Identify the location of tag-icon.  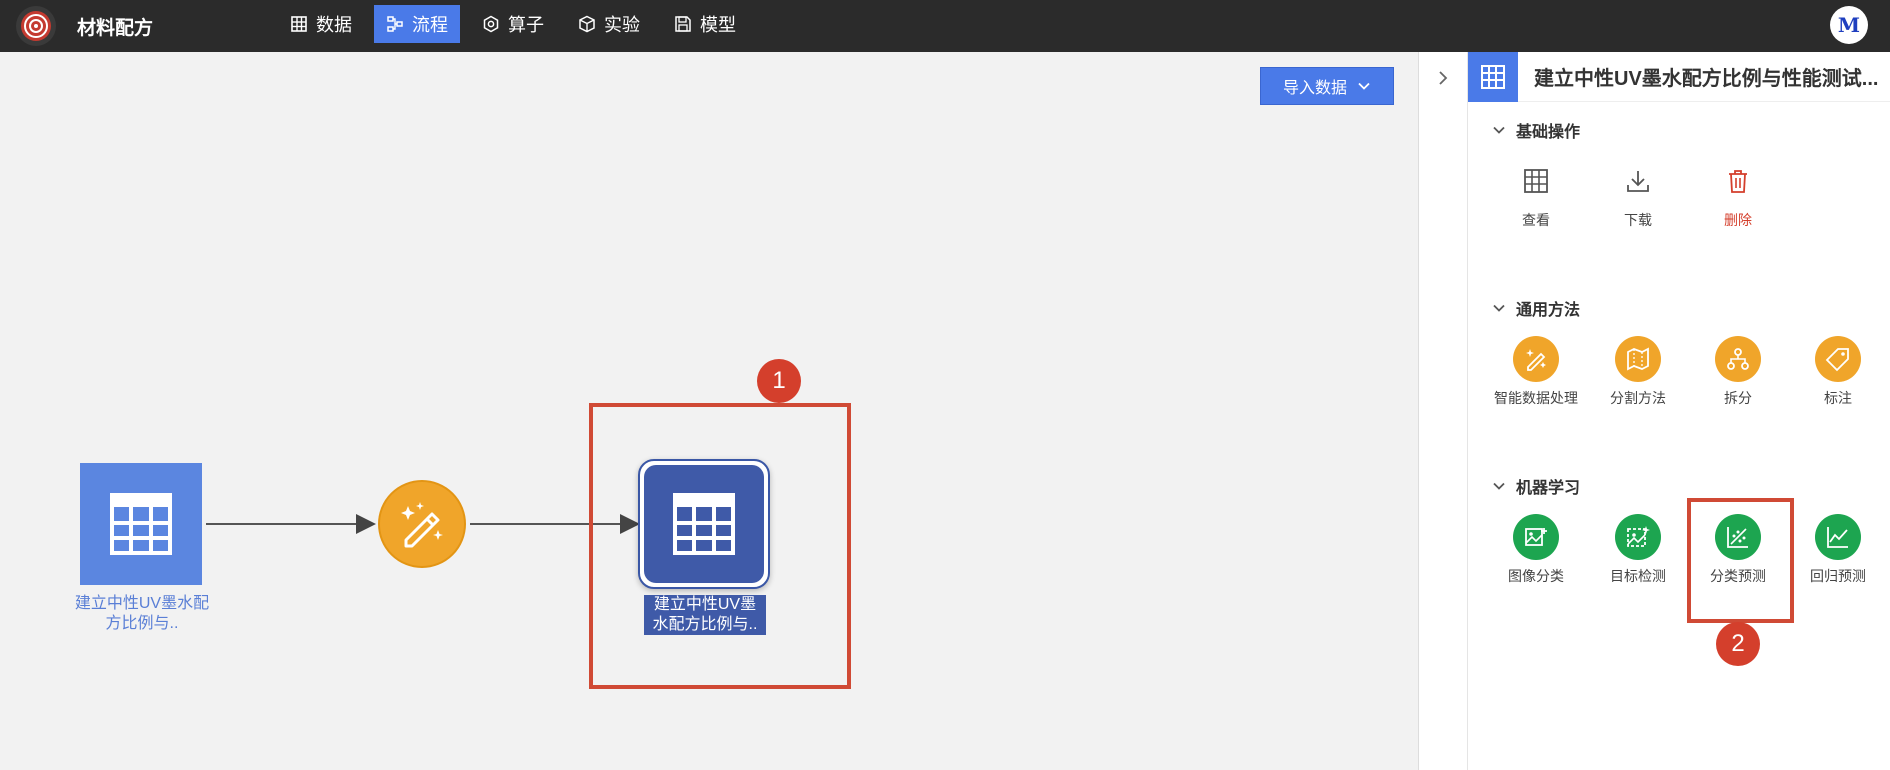
(1838, 359).